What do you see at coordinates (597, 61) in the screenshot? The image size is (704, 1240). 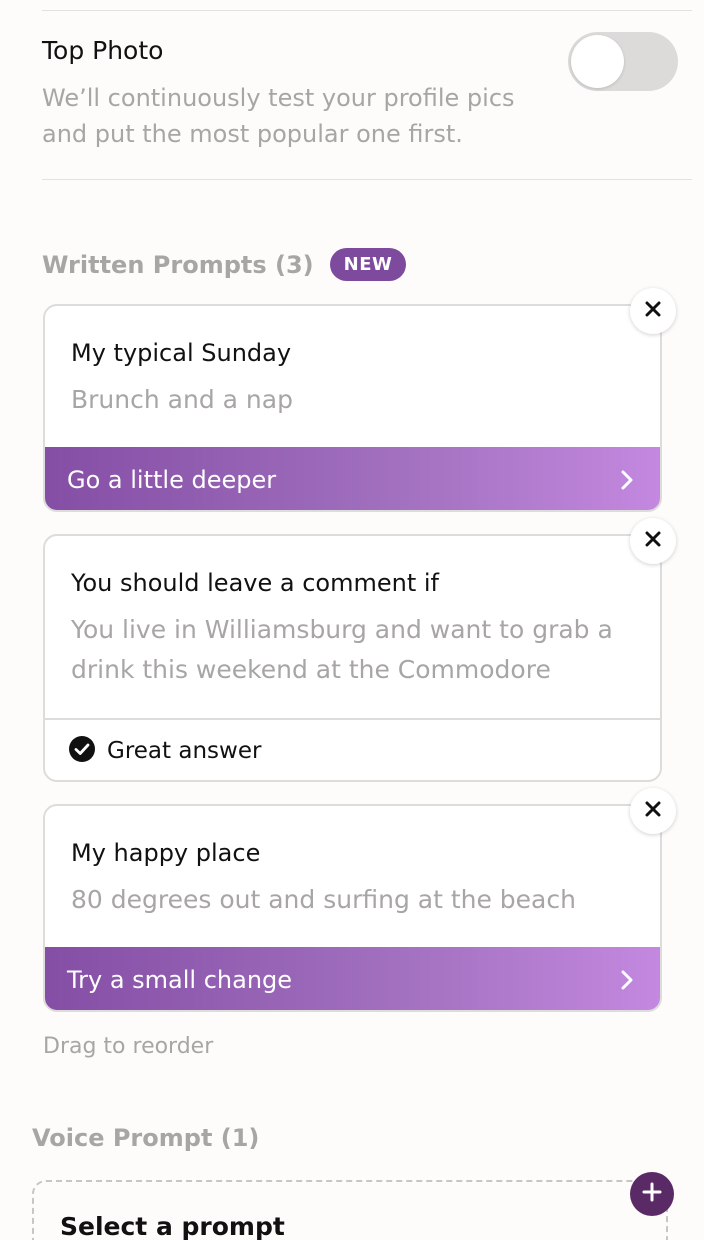 I see `toggle-knob` at bounding box center [597, 61].